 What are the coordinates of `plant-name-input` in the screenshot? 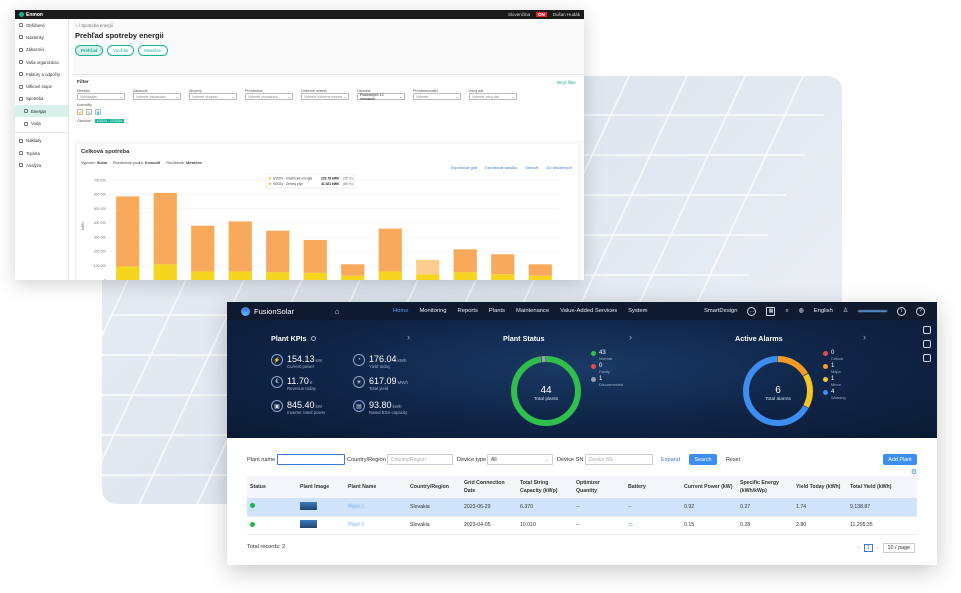 It's located at (311, 459).